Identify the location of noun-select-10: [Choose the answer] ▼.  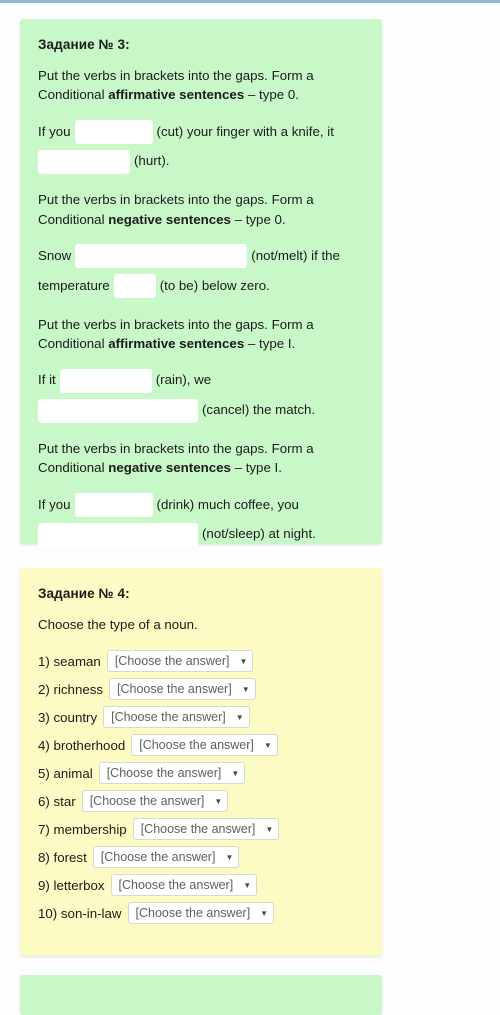
(201, 913).